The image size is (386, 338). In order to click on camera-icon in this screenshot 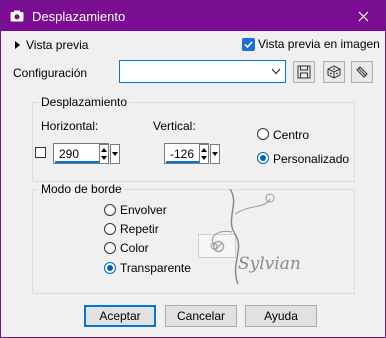, I will do `click(17, 16)`.